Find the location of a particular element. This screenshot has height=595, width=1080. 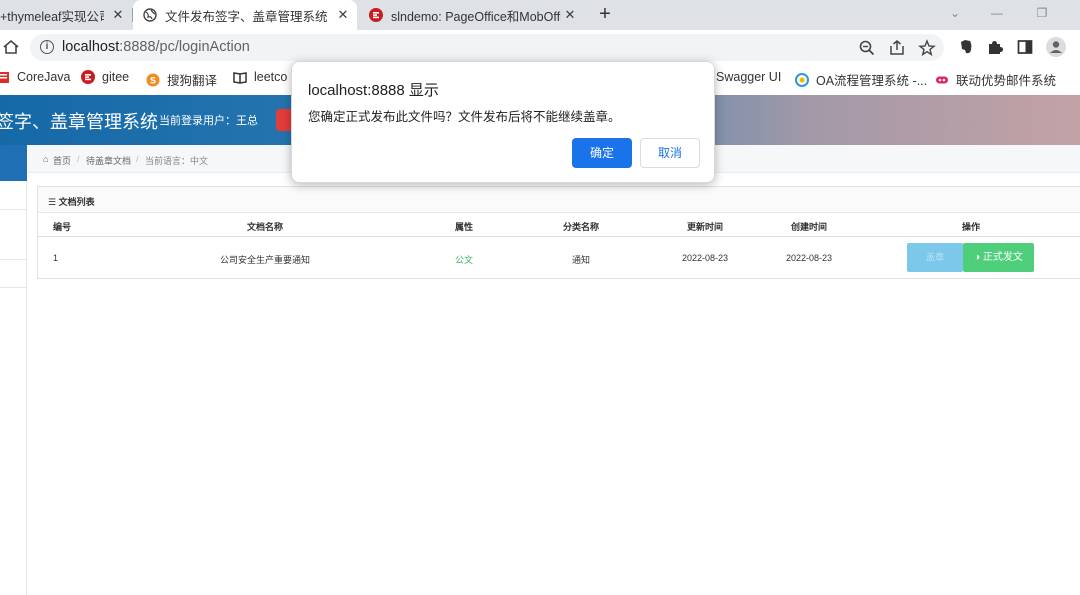

sidebar is located at coordinates (13, 370).